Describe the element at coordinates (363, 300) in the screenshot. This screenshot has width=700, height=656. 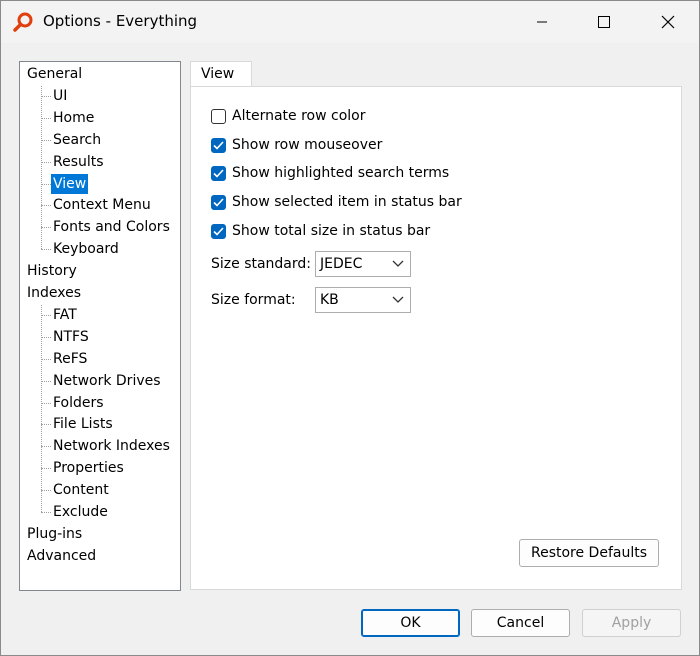
I see `size-format-select: KB` at that location.